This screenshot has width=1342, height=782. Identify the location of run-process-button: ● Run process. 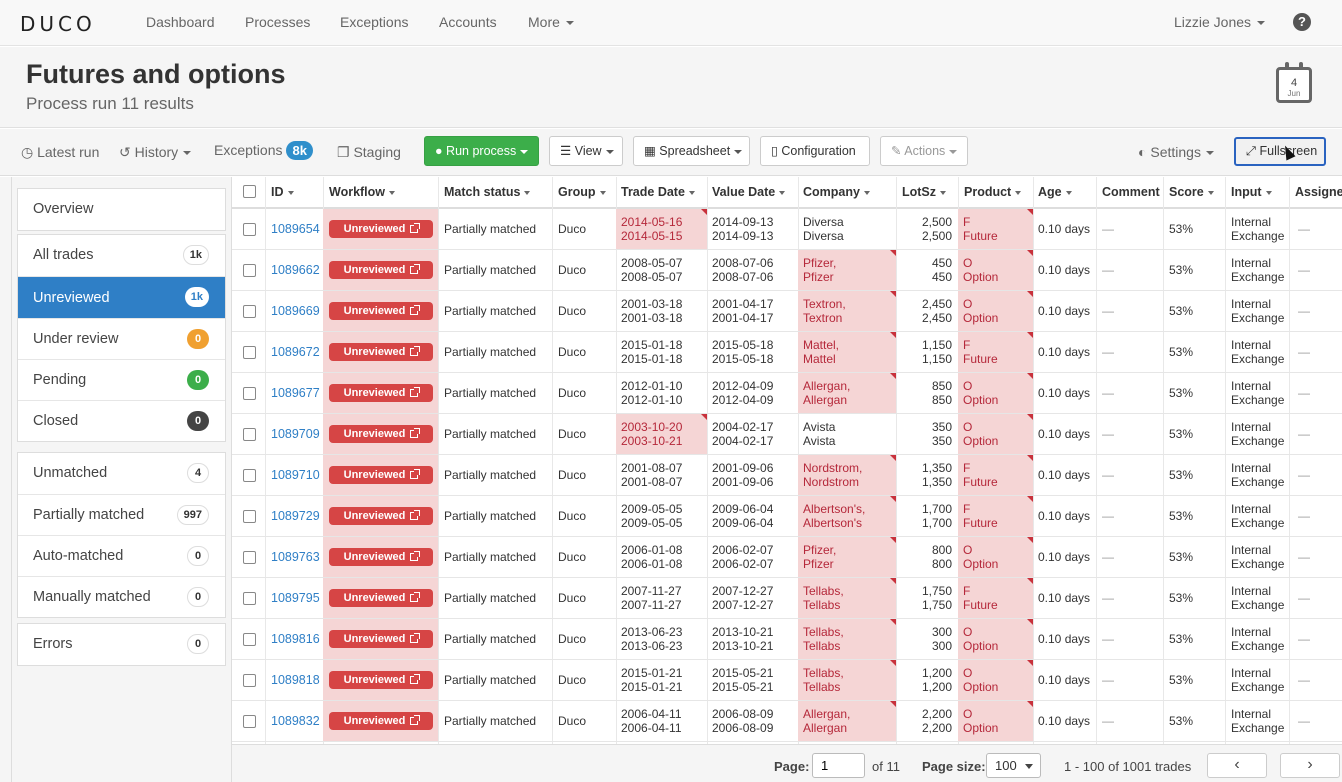
(481, 151).